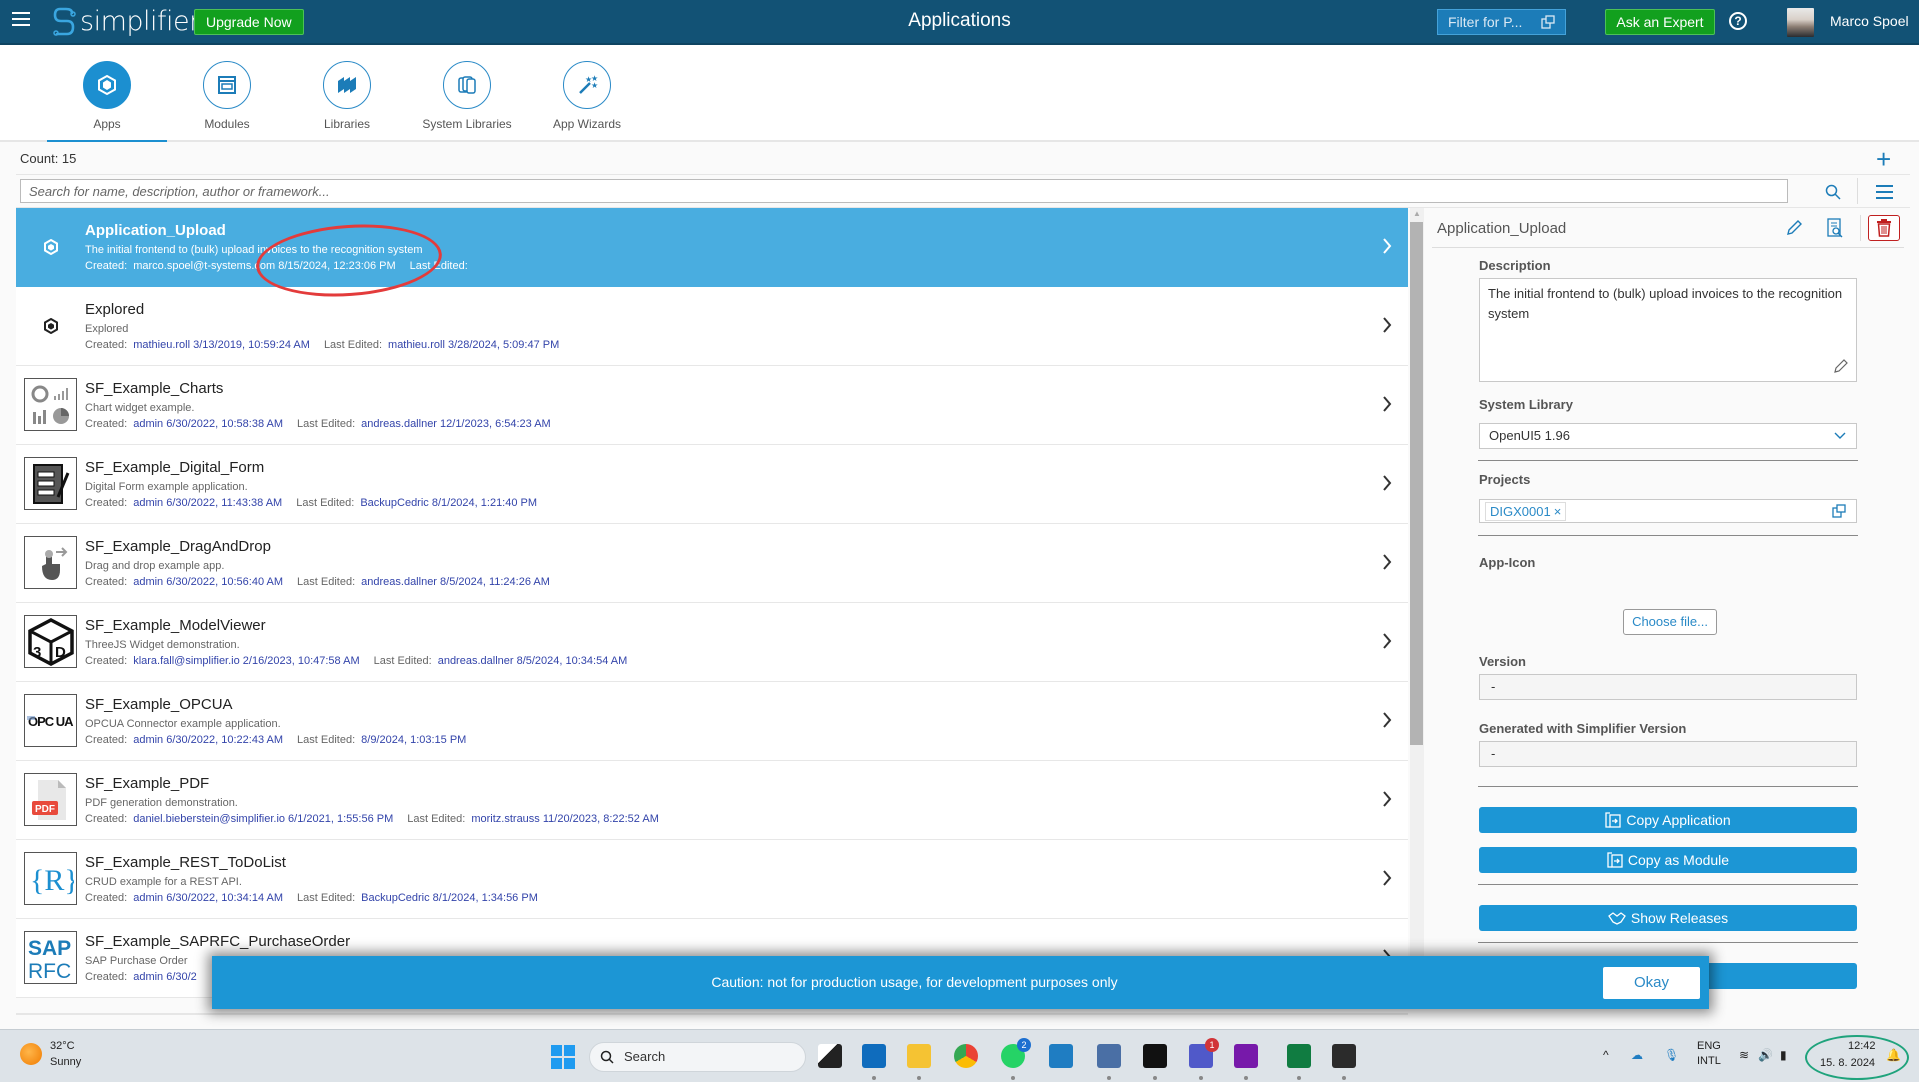  Describe the element at coordinates (207, 503) in the screenshot. I see `created-value: admin 6/30/2022, 11:43:38 AM` at that location.